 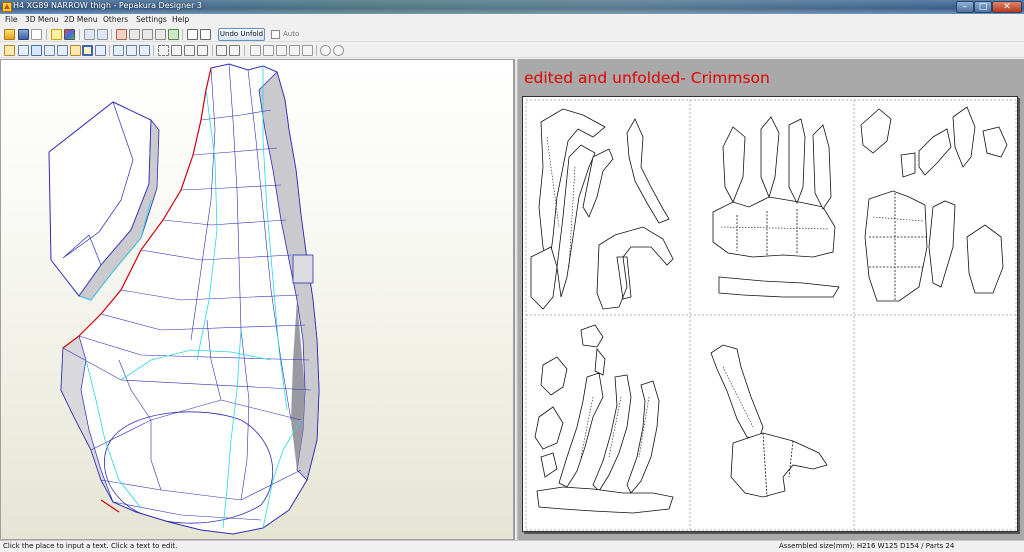 What do you see at coordinates (121, 34) in the screenshot?
I see `pencil-icon` at bounding box center [121, 34].